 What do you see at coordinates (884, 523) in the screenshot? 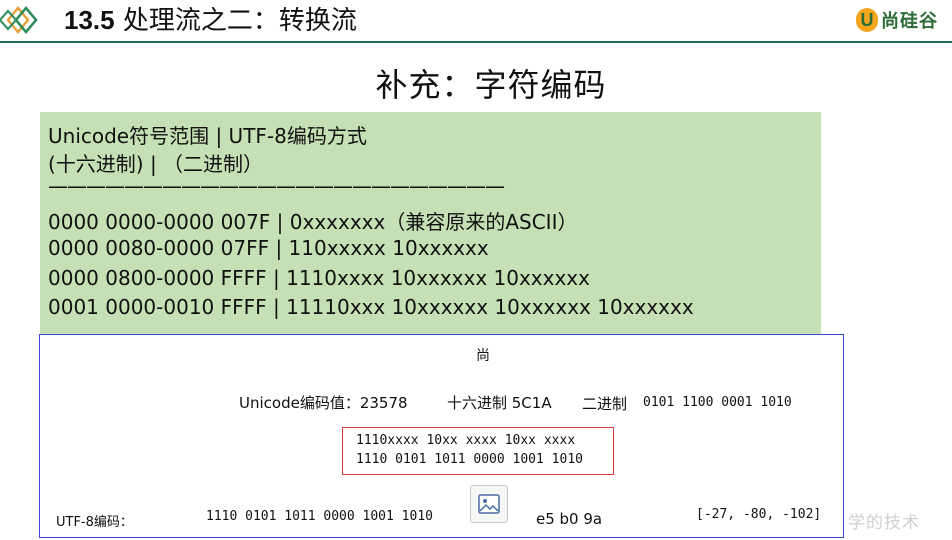
I see `watermark: 学的技术` at bounding box center [884, 523].